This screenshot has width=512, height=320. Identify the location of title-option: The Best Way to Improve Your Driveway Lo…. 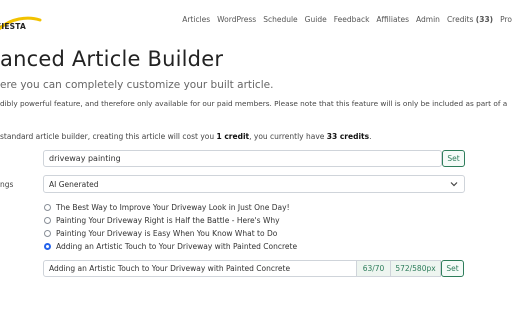
(170, 207).